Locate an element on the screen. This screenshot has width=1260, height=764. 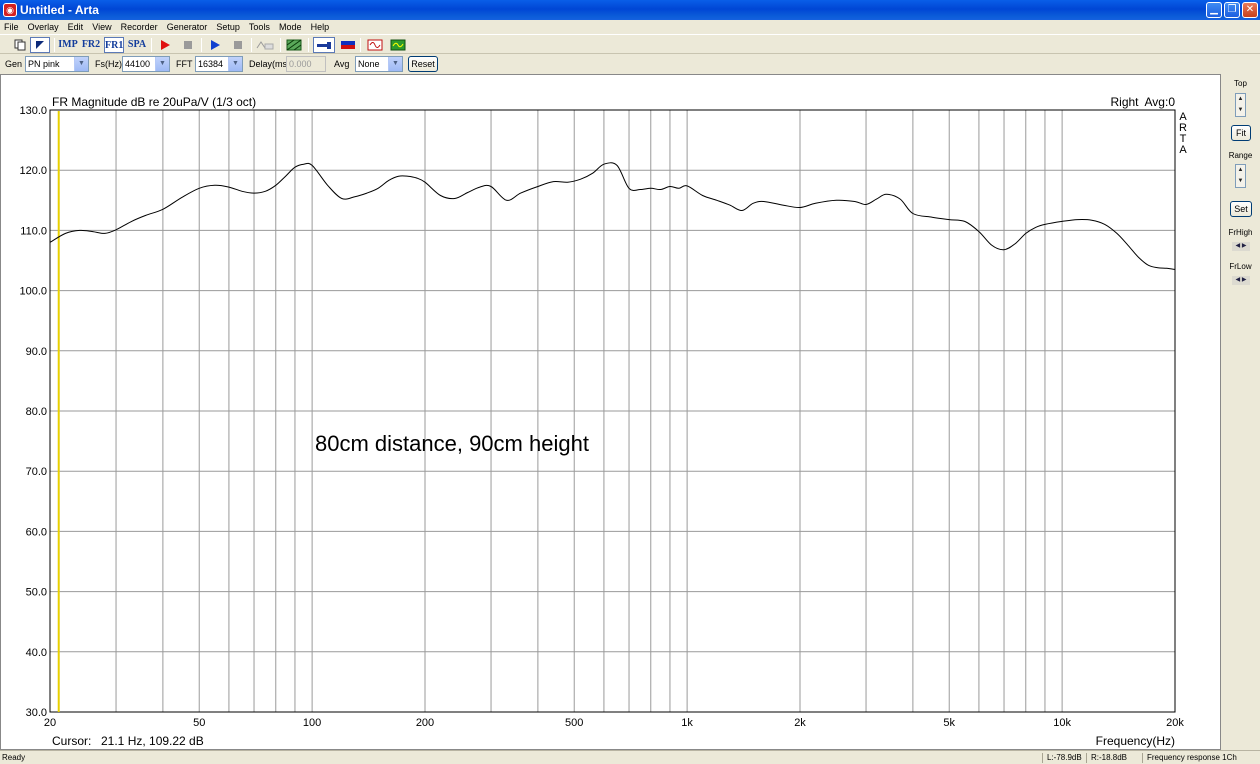
title-bar: ◉ Untitled - Arta ▁ ❐ ✕ is located at coordinates (630, 10).